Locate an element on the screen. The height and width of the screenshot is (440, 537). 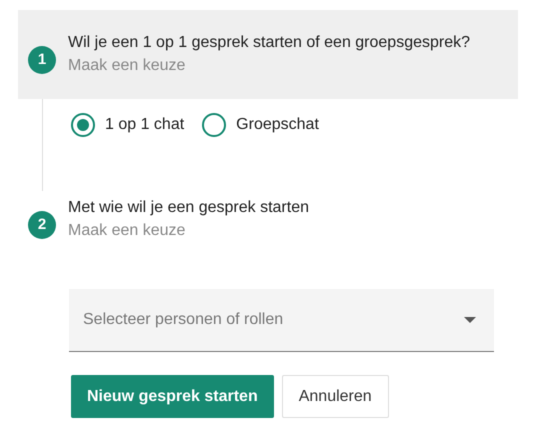
people-select-field: Selecteer personen of rollen is located at coordinates (281, 320).